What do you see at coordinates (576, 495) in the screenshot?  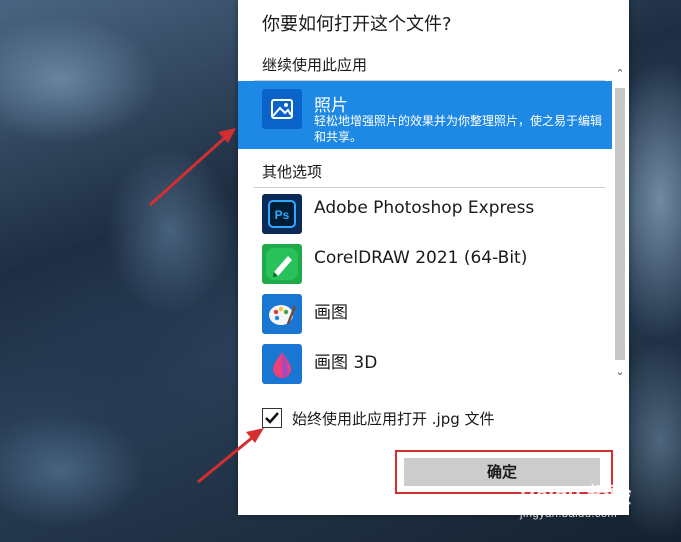 I see `watermark-brand: Baidu 经验` at bounding box center [576, 495].